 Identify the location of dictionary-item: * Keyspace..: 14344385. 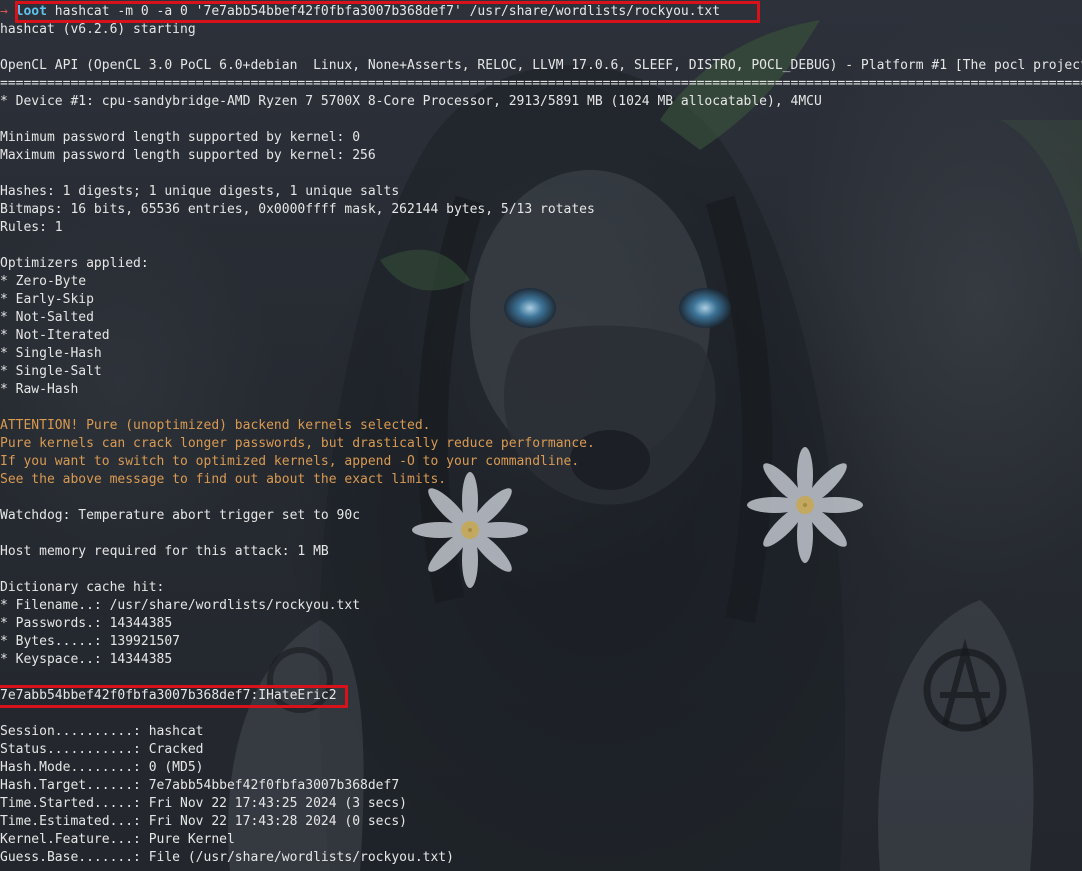
(86, 659).